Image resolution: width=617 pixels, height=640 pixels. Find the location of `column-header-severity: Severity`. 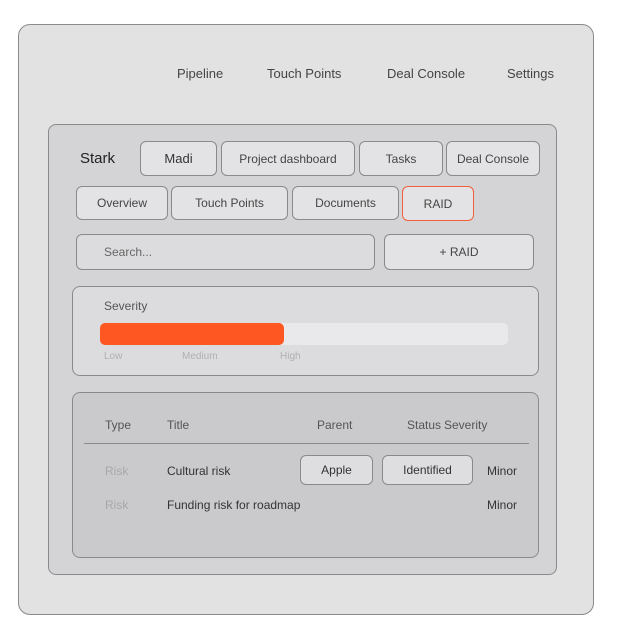

column-header-severity: Severity is located at coordinates (466, 425).